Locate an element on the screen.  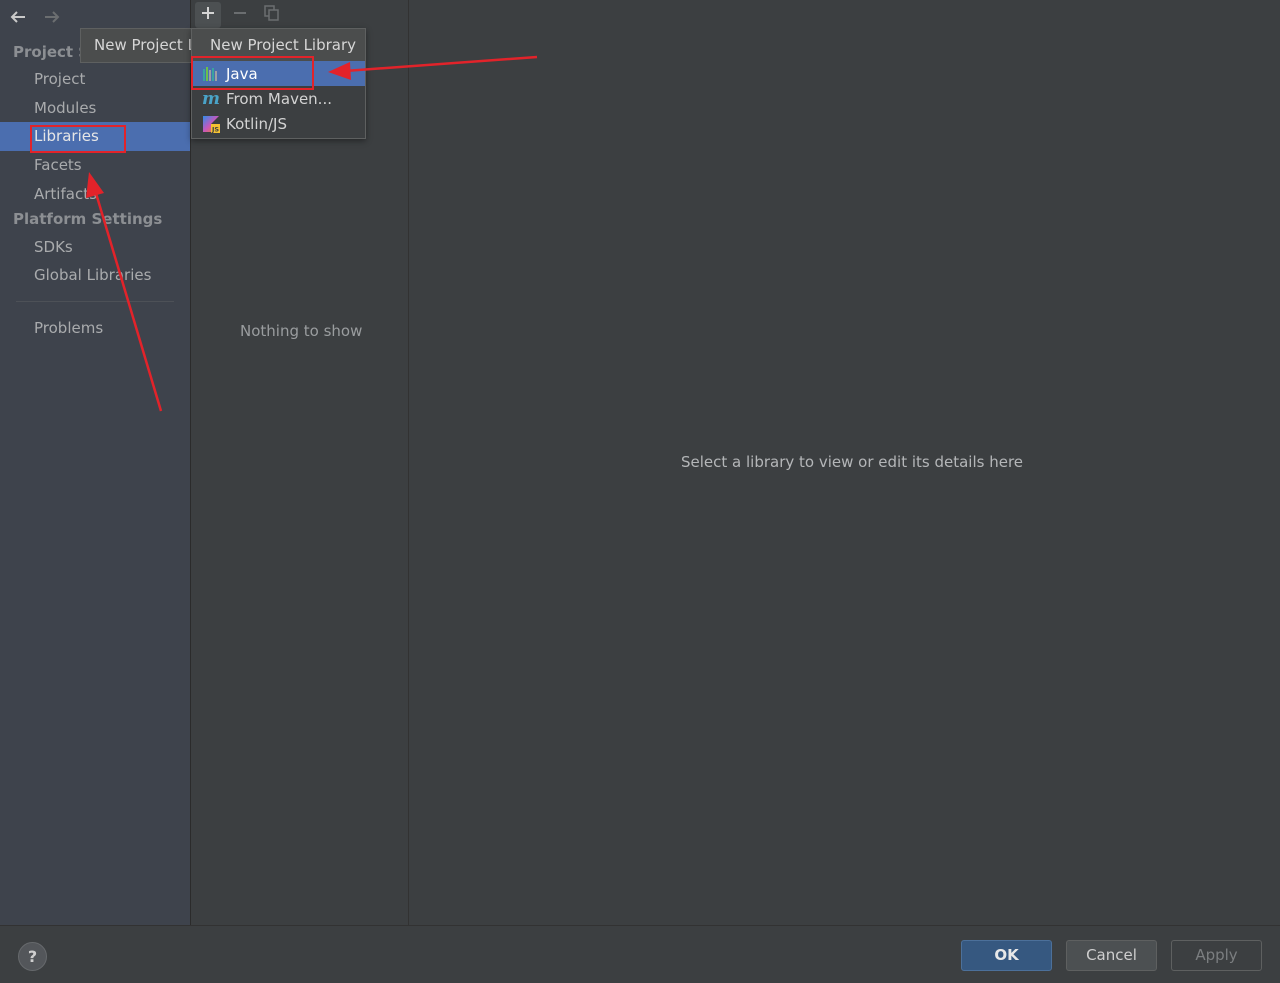
copy-icon is located at coordinates (272, 15).